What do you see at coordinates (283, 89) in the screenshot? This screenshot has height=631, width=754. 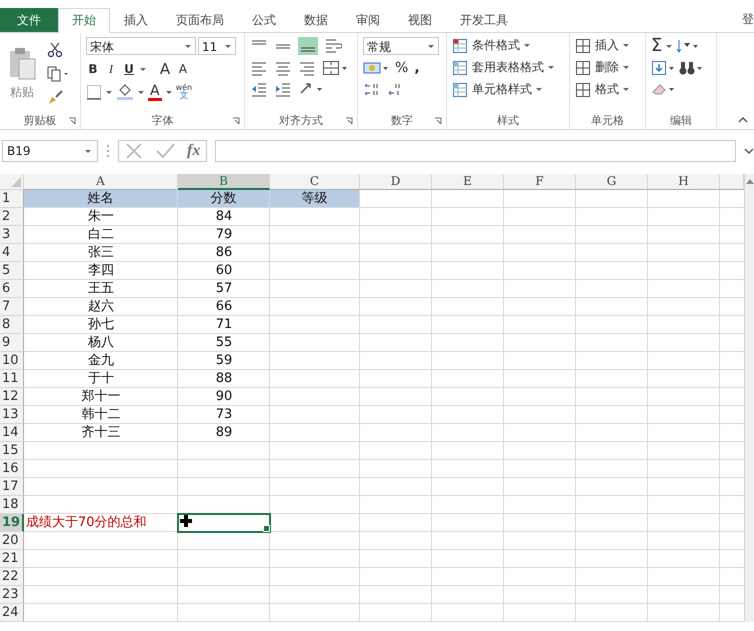 I see `increase-indent-icon` at bounding box center [283, 89].